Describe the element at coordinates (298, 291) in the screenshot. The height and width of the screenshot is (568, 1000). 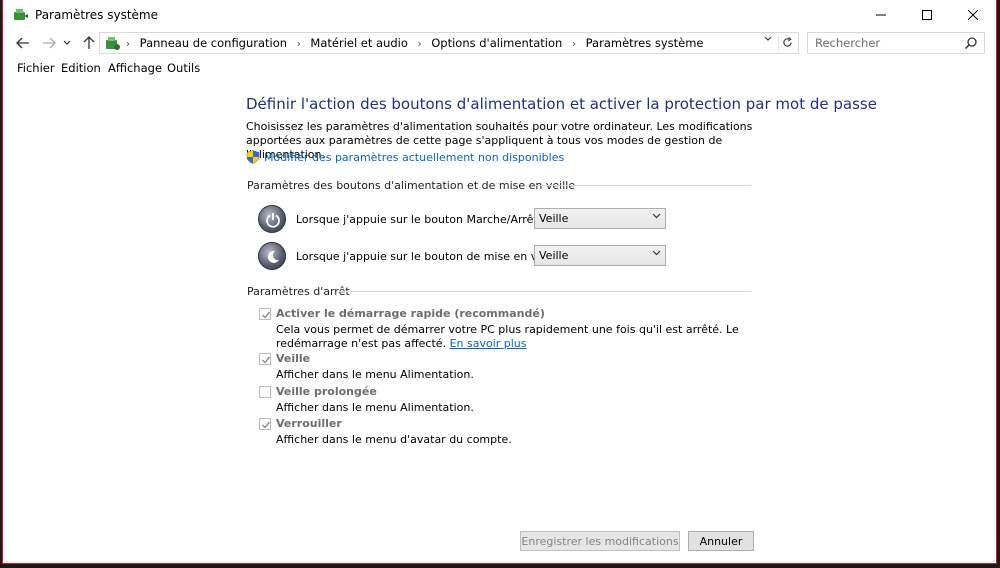
I see `shutdown-section-title: Paramètres d'arrêt` at that location.